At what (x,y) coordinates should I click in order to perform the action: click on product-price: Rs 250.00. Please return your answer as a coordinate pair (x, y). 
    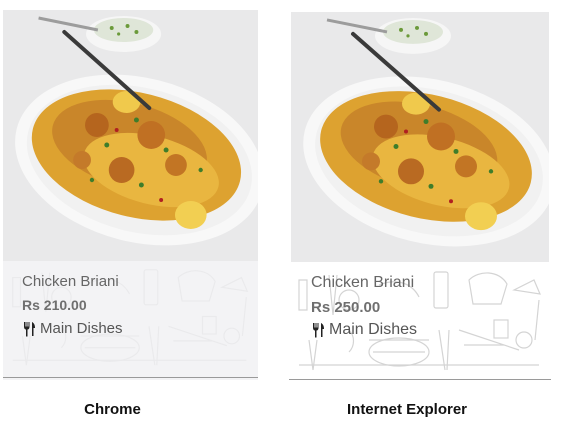
    Looking at the image, I should click on (346, 307).